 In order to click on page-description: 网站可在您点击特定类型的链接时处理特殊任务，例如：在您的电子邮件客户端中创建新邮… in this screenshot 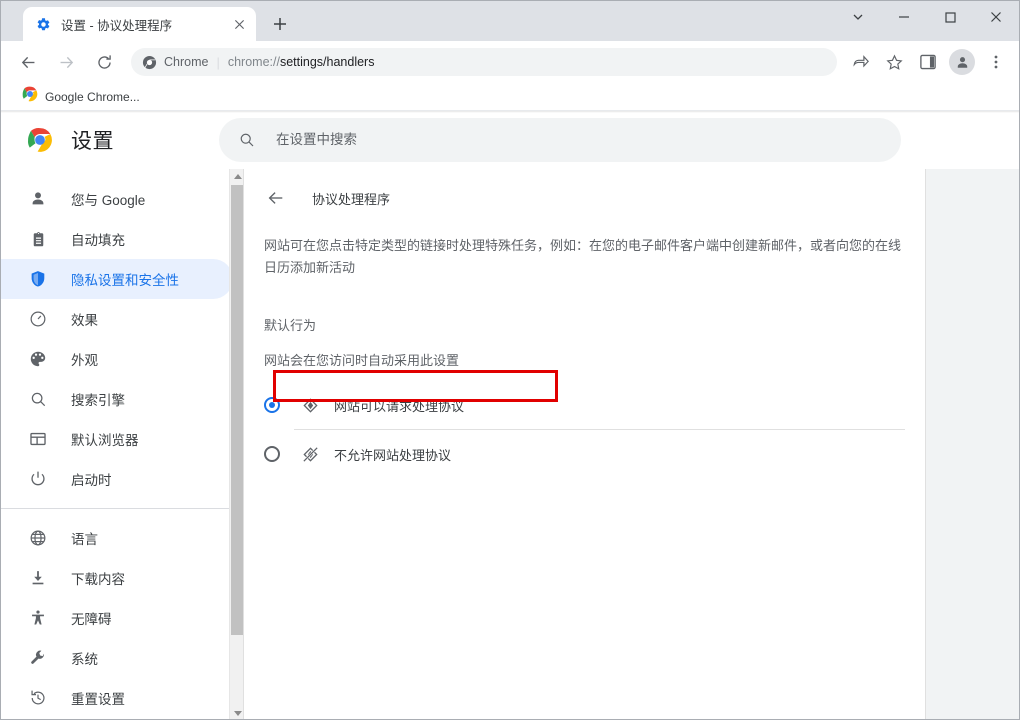, I will do `click(583, 256)`.